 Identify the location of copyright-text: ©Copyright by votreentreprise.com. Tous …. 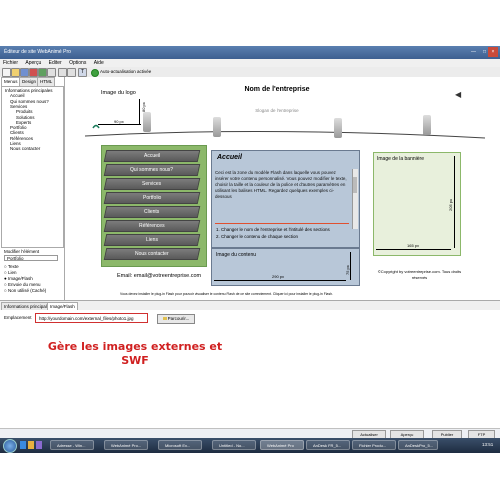
(419, 274).